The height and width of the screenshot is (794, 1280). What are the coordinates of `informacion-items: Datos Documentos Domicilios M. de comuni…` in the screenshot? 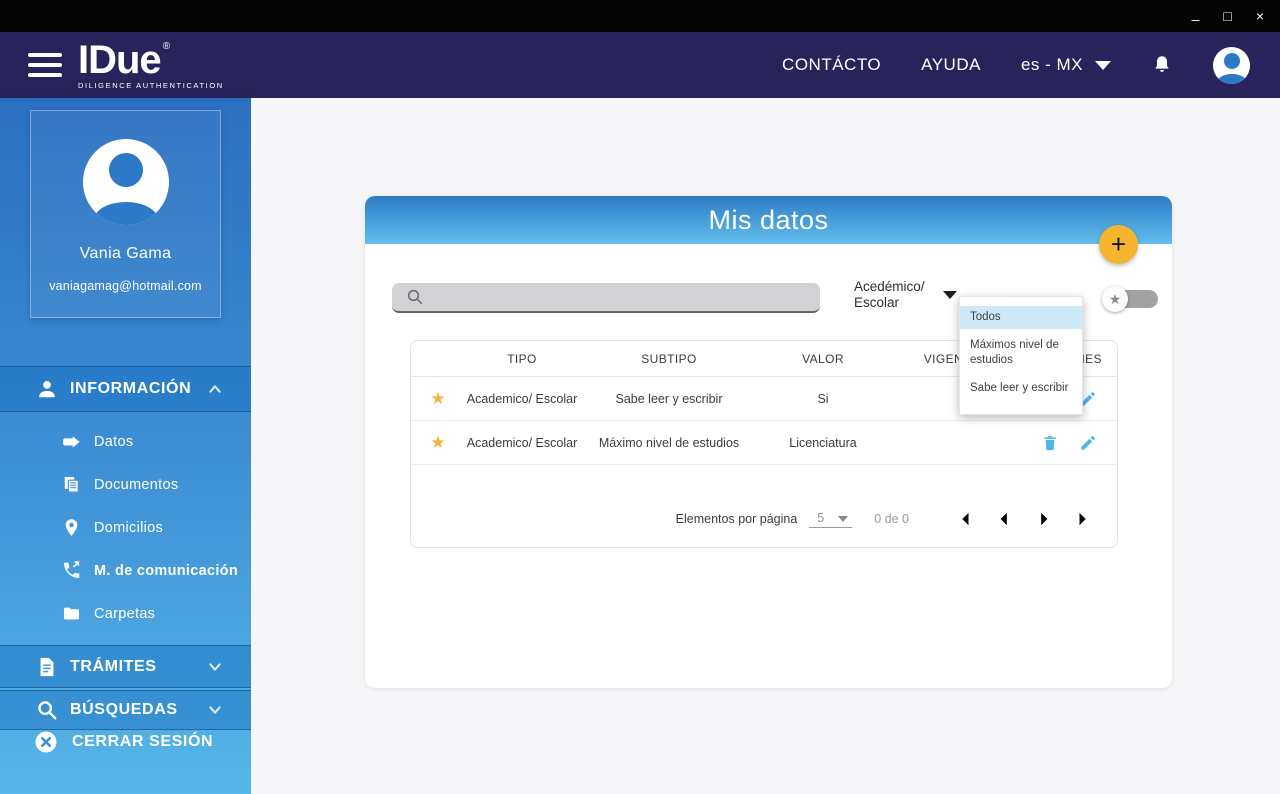 It's located at (125, 527).